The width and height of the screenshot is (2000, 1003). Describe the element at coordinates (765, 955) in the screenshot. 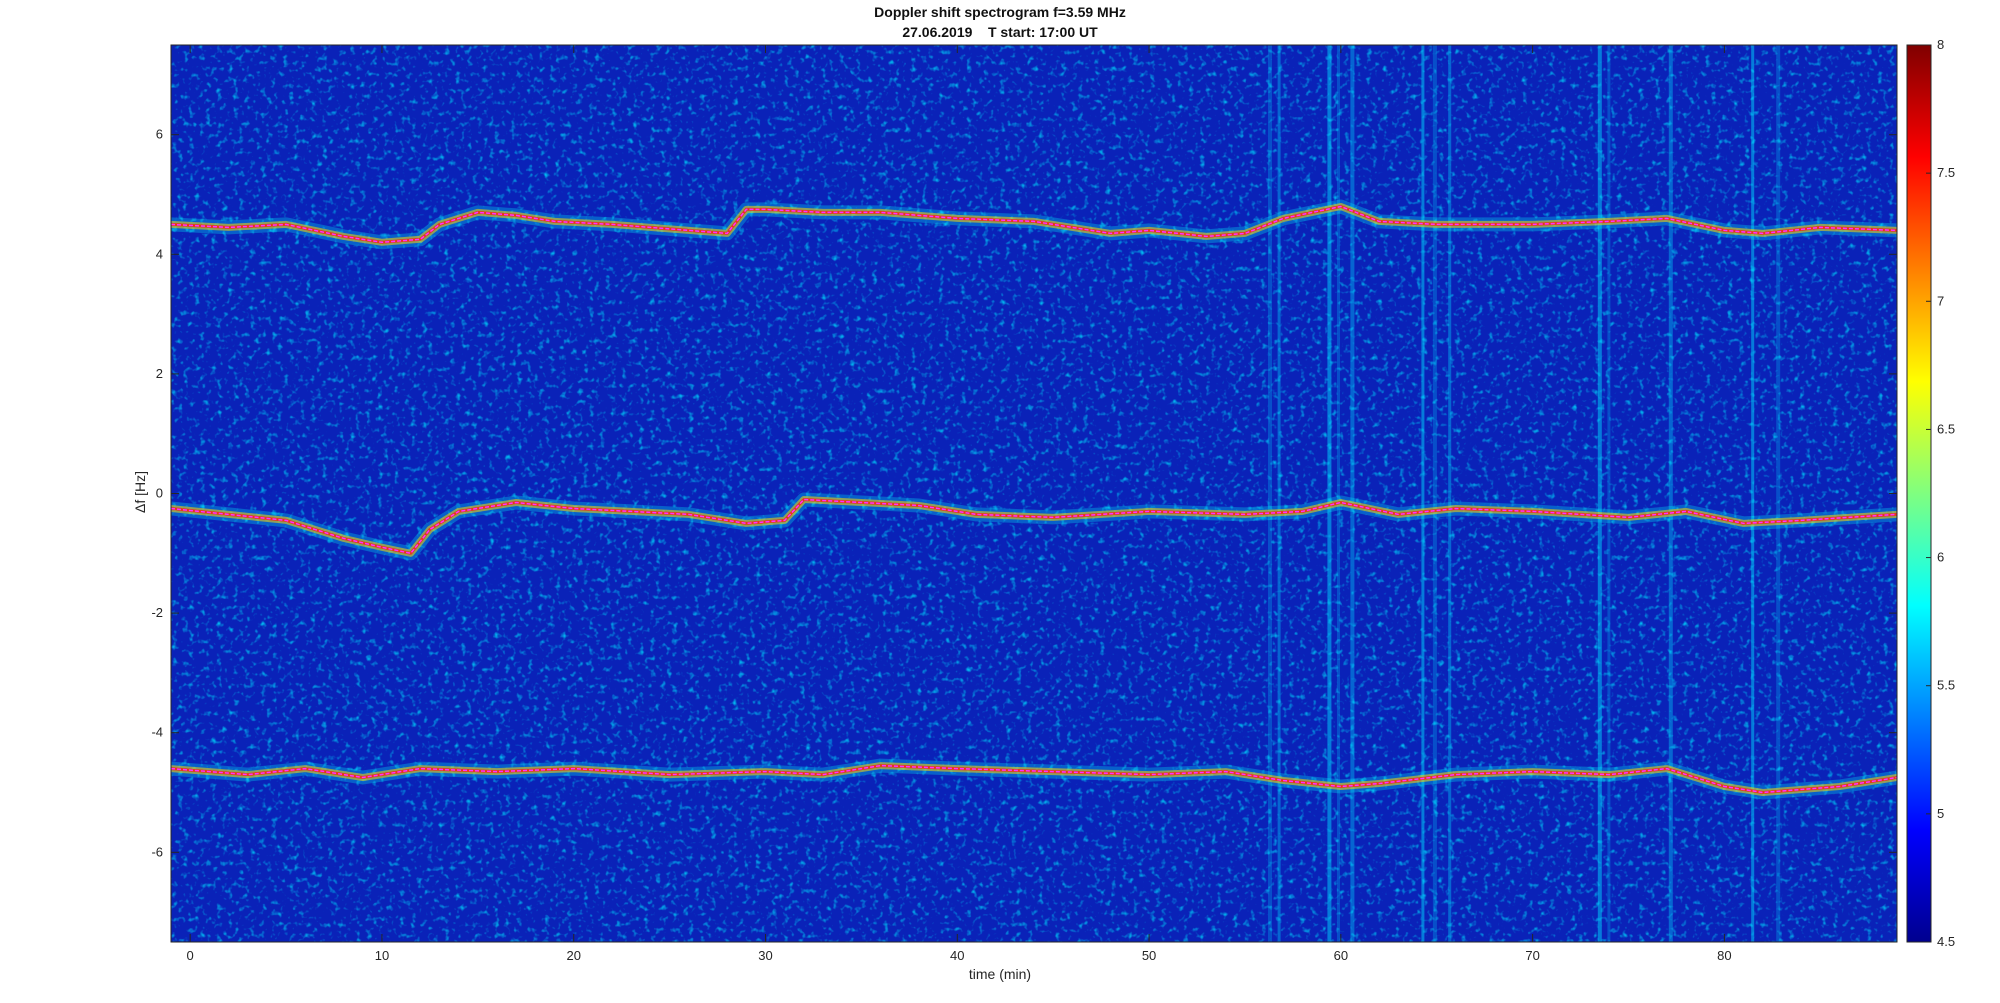

I see `x-tick-label: 30` at that location.